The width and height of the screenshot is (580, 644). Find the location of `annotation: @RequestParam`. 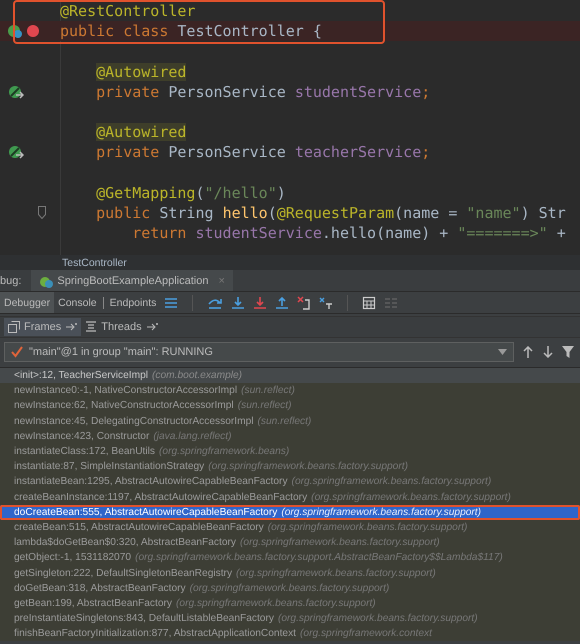

annotation: @RequestParam is located at coordinates (335, 213).